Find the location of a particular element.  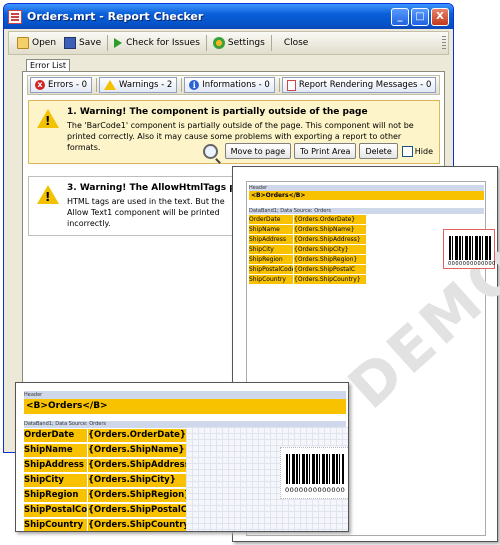

close-button: Close is located at coordinates (293, 43).